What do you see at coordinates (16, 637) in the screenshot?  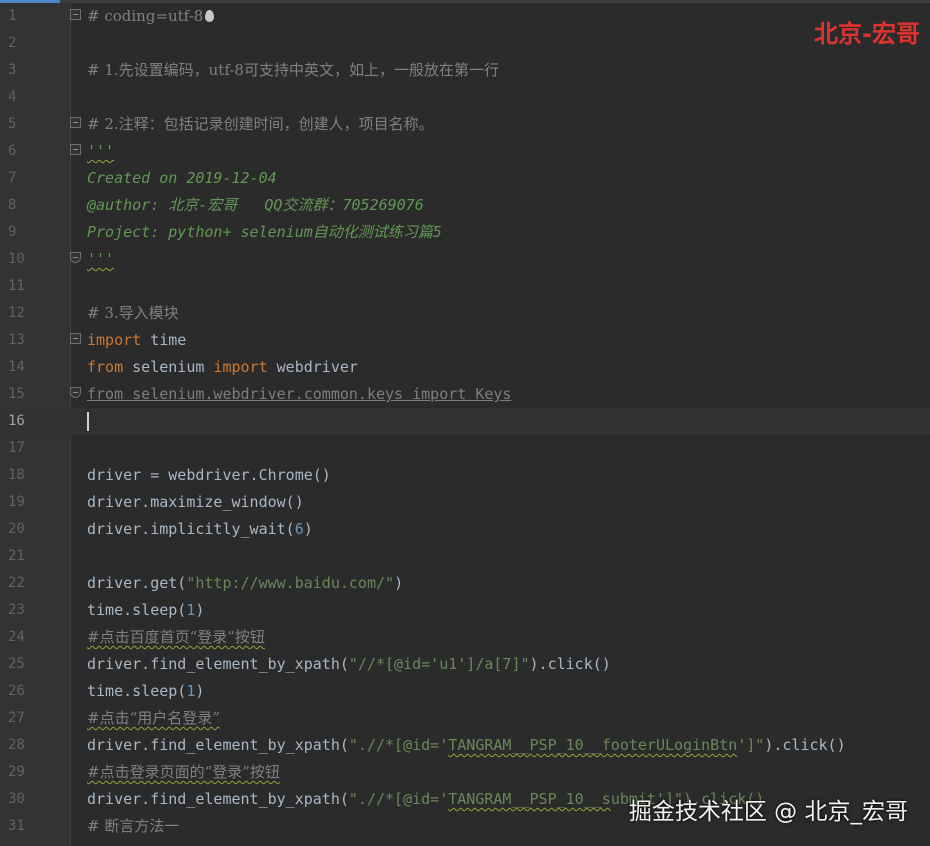 I see `line-number: 24` at bounding box center [16, 637].